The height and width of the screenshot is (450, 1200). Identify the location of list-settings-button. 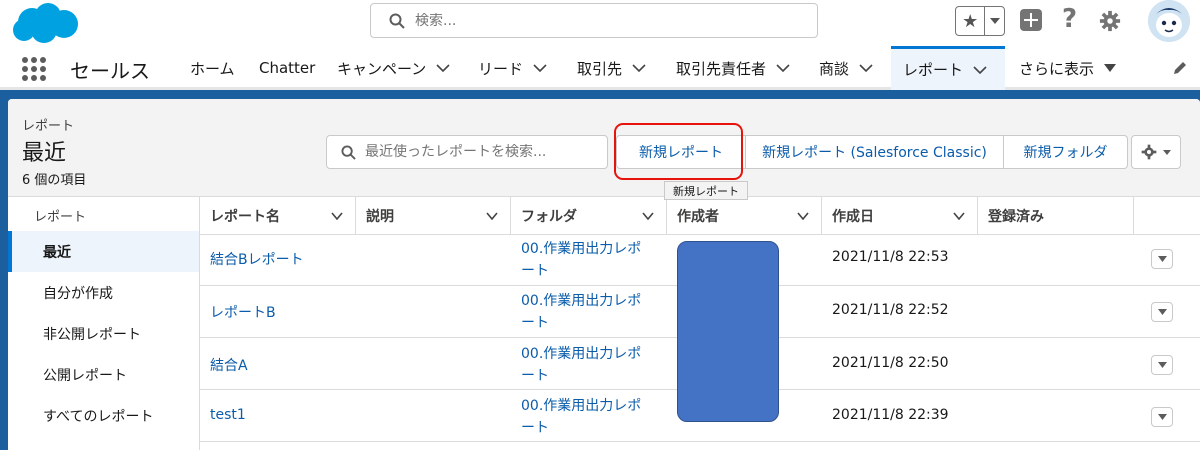
(1156, 152).